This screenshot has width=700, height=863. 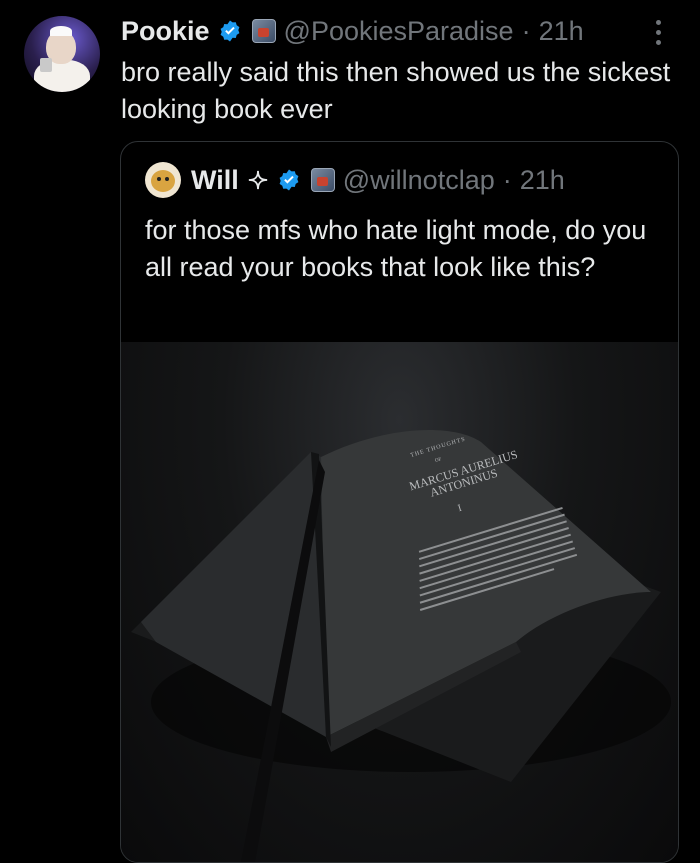 I want to click on timestamp: 21h, so click(x=561, y=31).